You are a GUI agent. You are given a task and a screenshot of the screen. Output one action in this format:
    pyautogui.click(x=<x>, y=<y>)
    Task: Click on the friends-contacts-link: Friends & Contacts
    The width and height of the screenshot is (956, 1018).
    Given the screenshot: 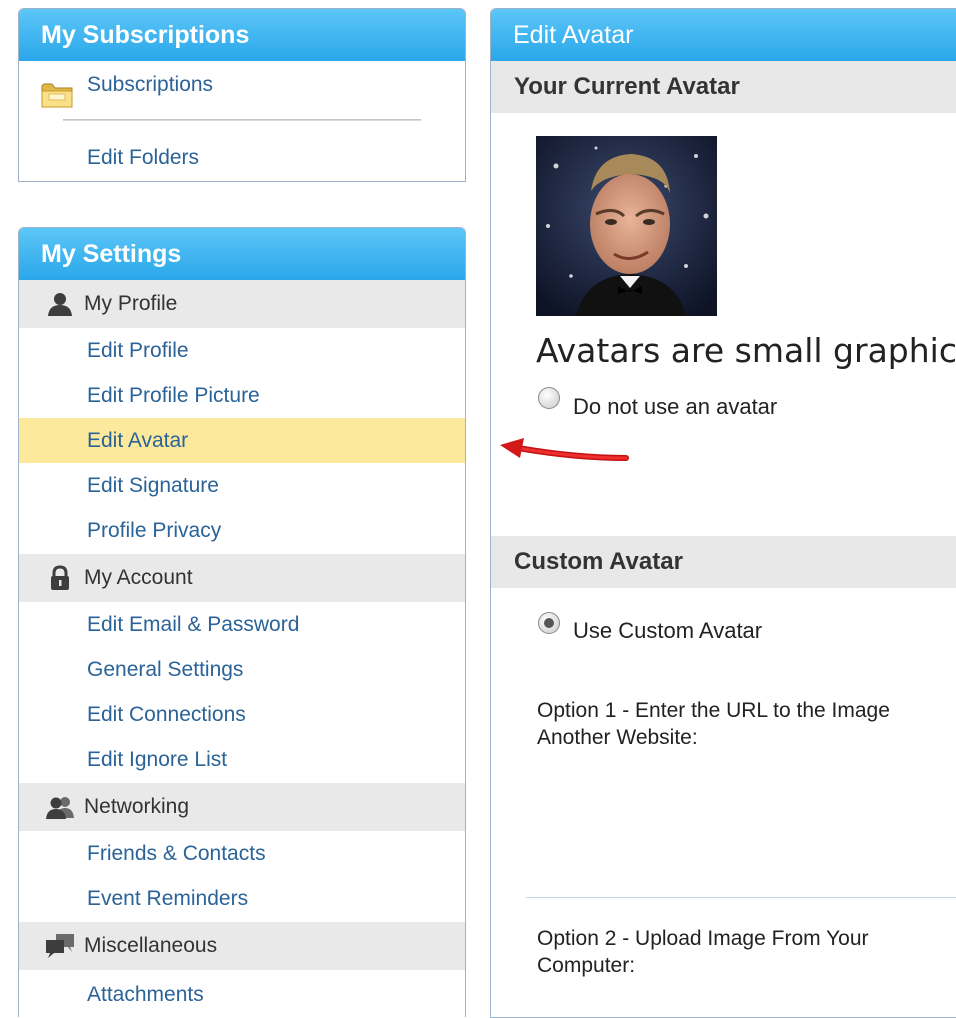 What is the action you would take?
    pyautogui.click(x=176, y=853)
    